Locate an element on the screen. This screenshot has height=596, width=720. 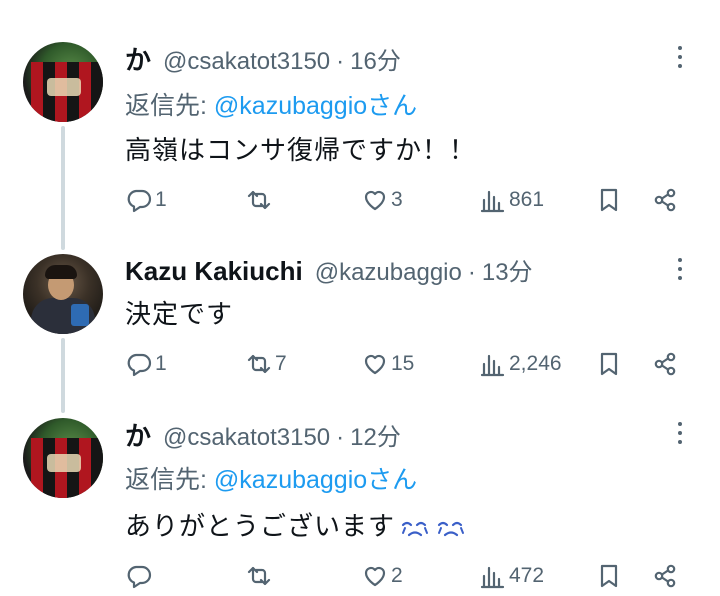
action-bar: 1 3 861 is located at coordinates (405, 200).